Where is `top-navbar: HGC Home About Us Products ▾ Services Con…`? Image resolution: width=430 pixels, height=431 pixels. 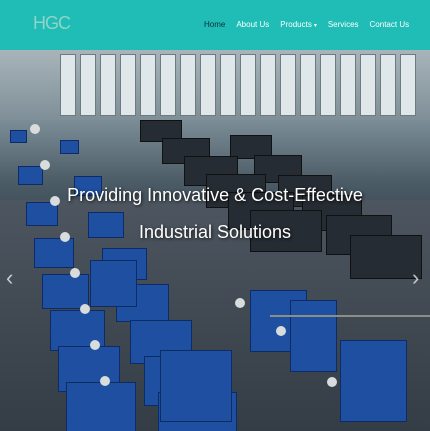
top-navbar: HGC Home About Us Products ▾ Services Con… is located at coordinates (215, 25).